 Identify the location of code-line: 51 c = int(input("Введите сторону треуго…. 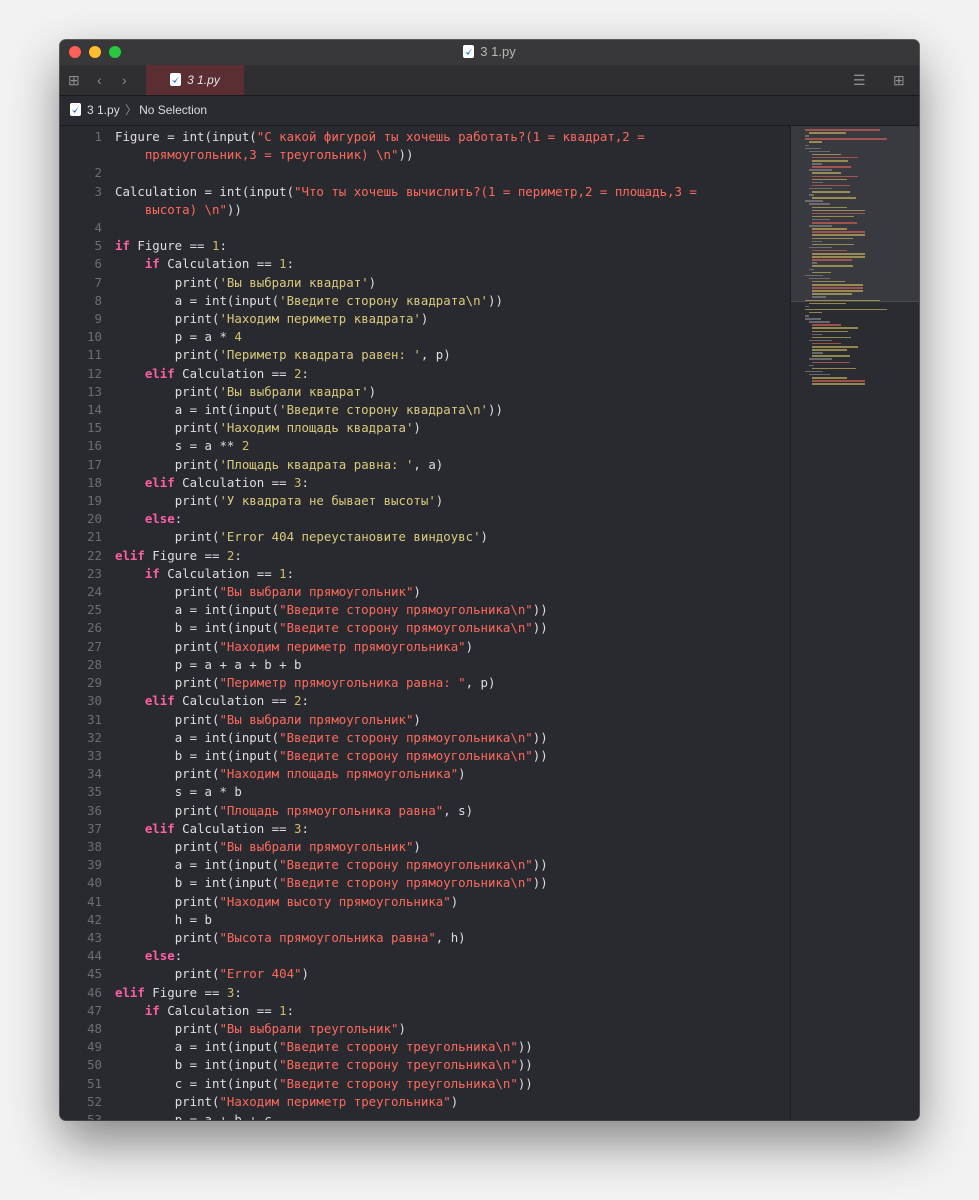
(425, 1084).